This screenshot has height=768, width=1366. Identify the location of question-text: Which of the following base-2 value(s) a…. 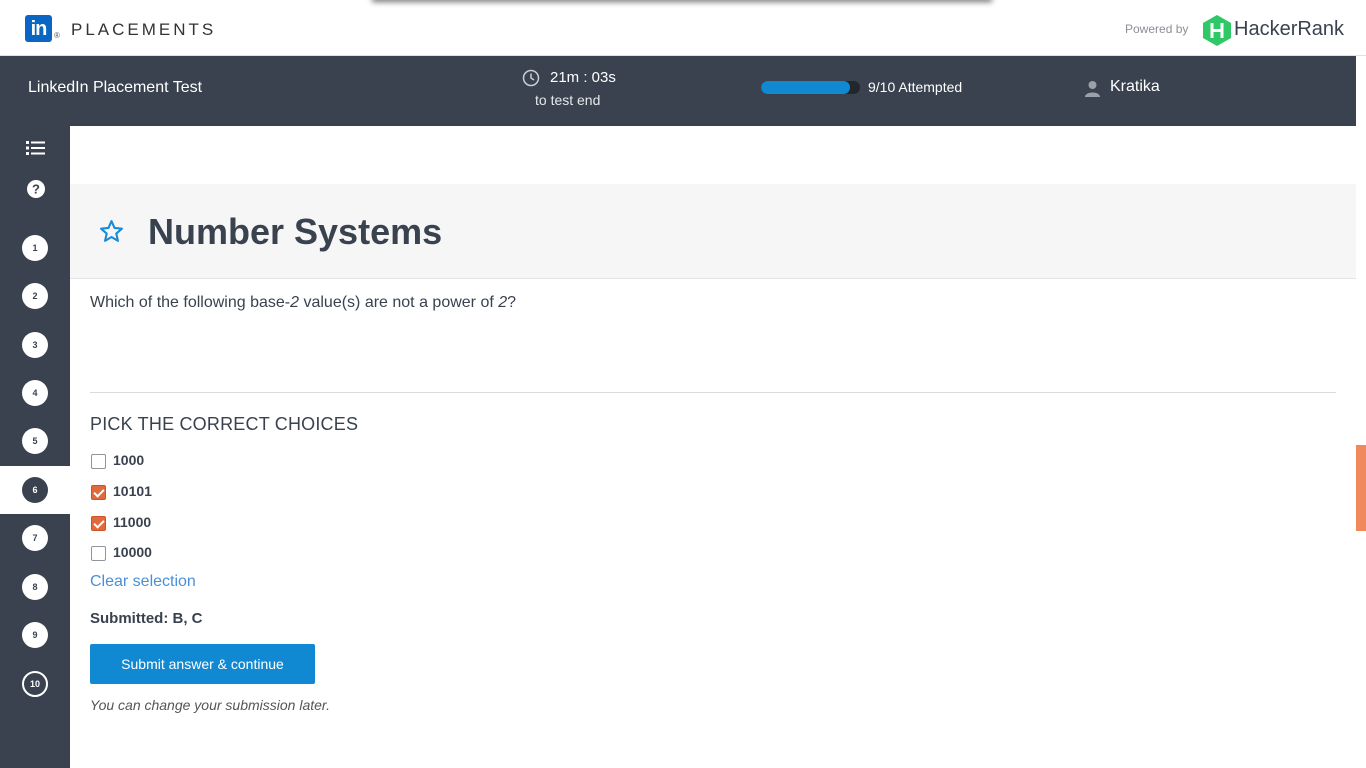
(303, 303).